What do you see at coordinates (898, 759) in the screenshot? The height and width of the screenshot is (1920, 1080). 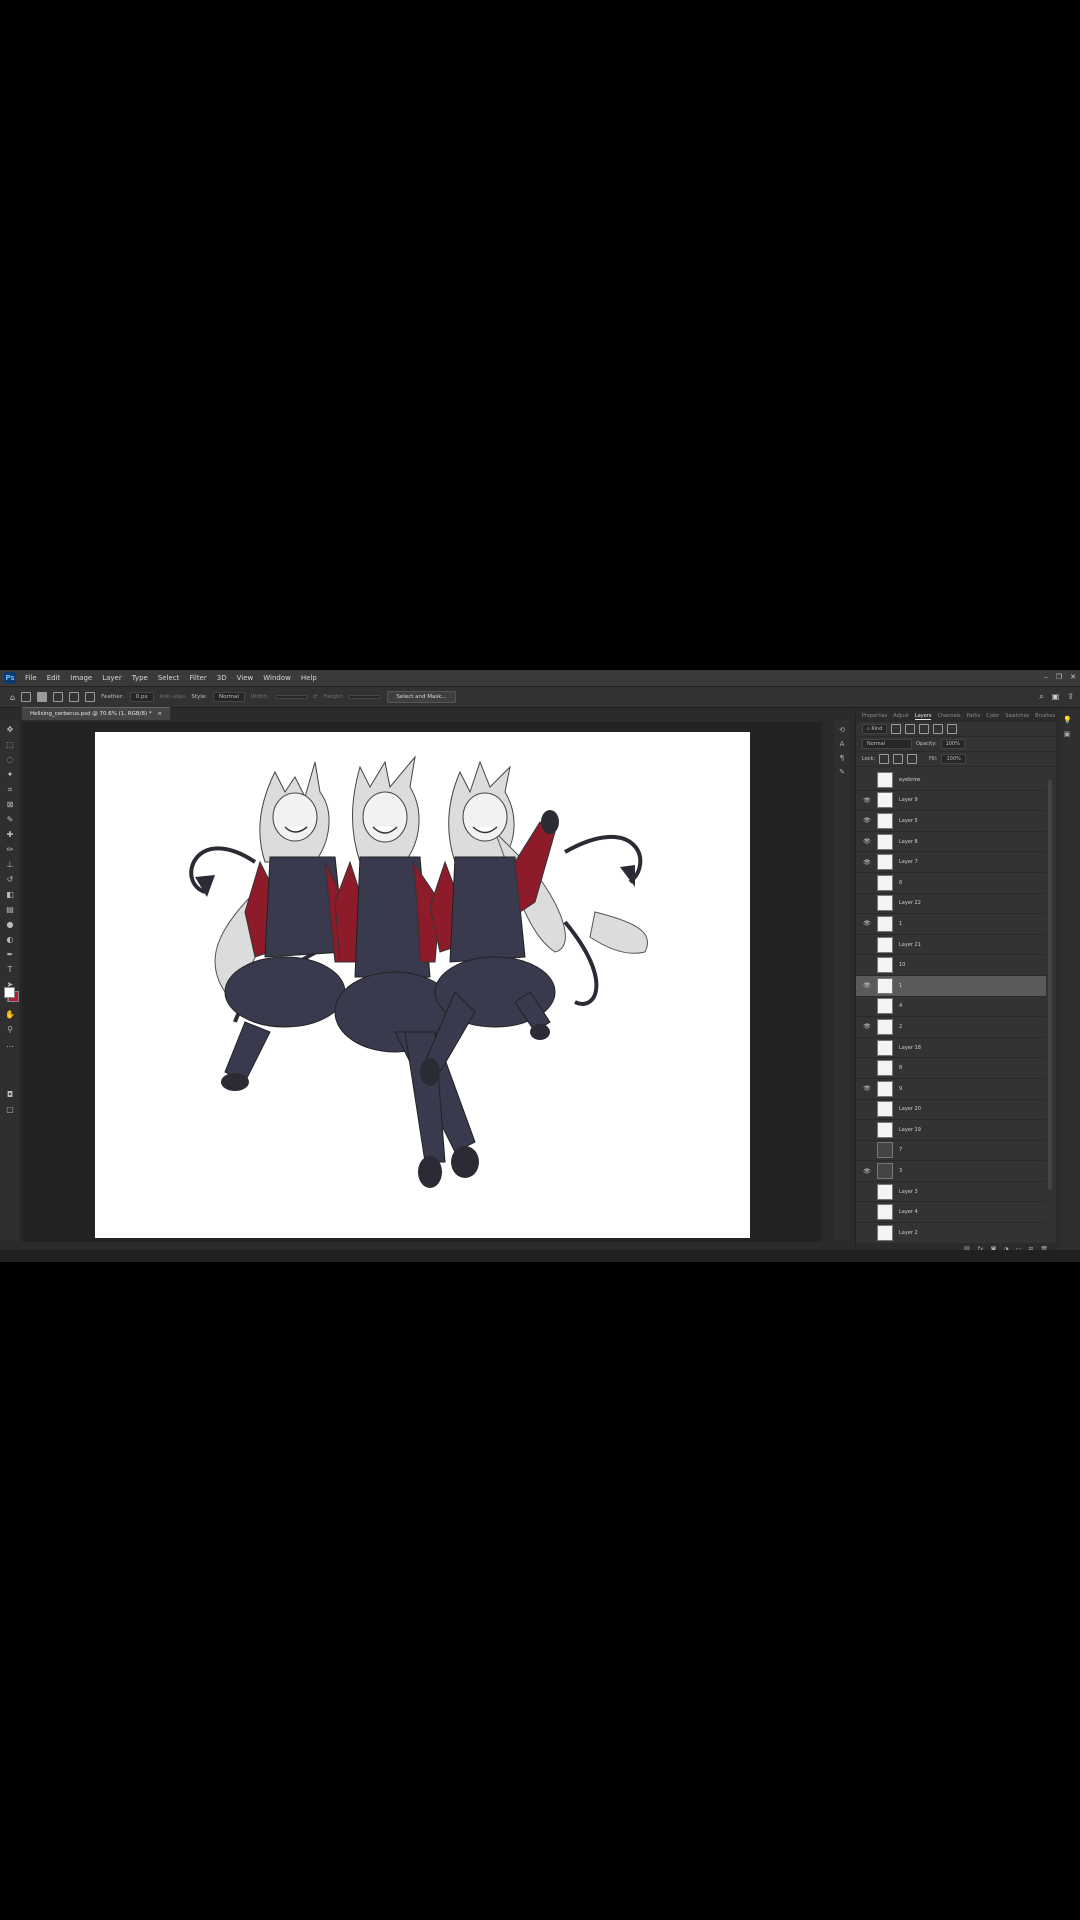 I see `lock-position-icon` at bounding box center [898, 759].